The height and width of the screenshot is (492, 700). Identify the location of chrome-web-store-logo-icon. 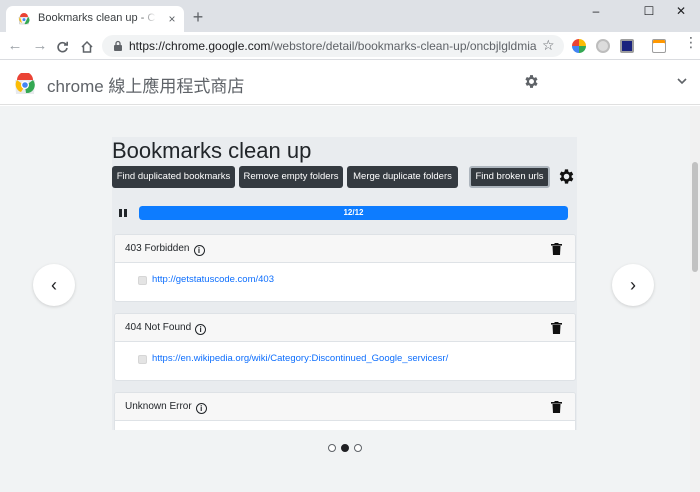
(25, 83).